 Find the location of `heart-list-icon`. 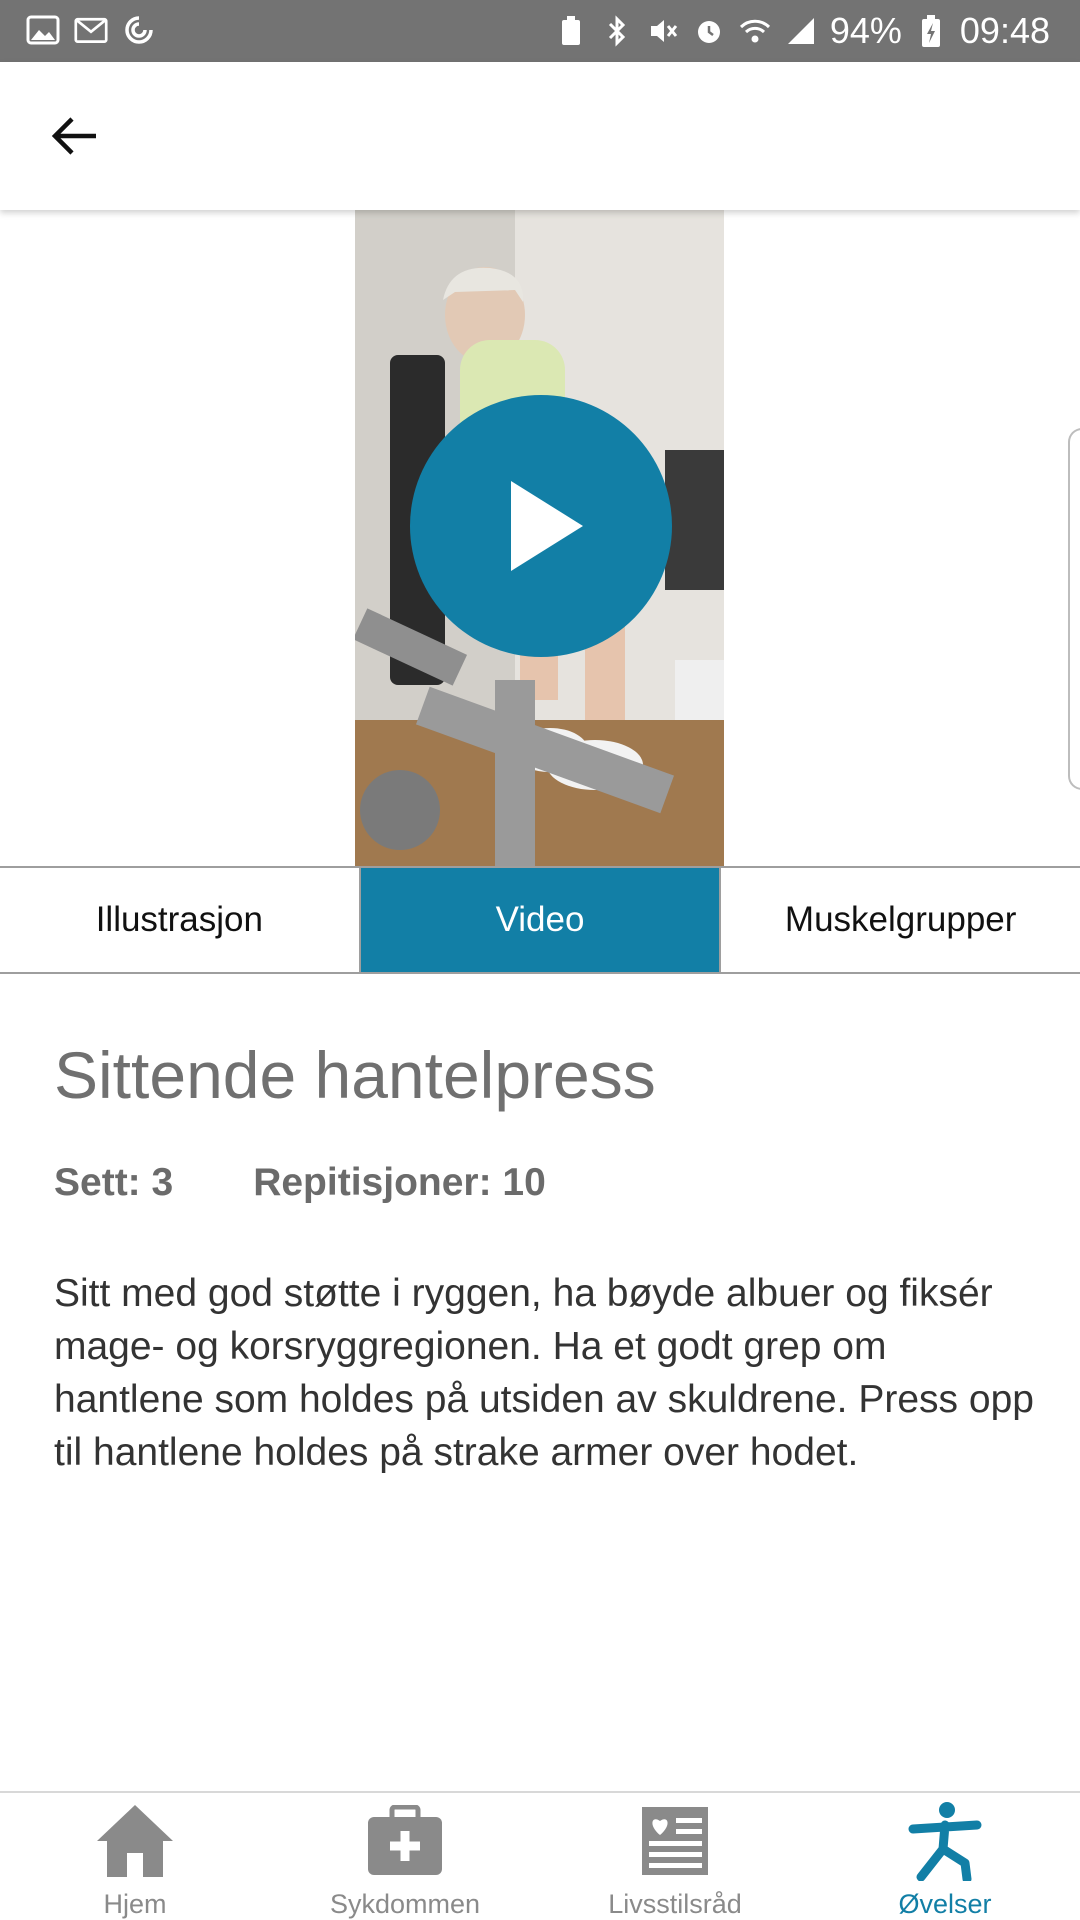

heart-list-icon is located at coordinates (675, 1841).